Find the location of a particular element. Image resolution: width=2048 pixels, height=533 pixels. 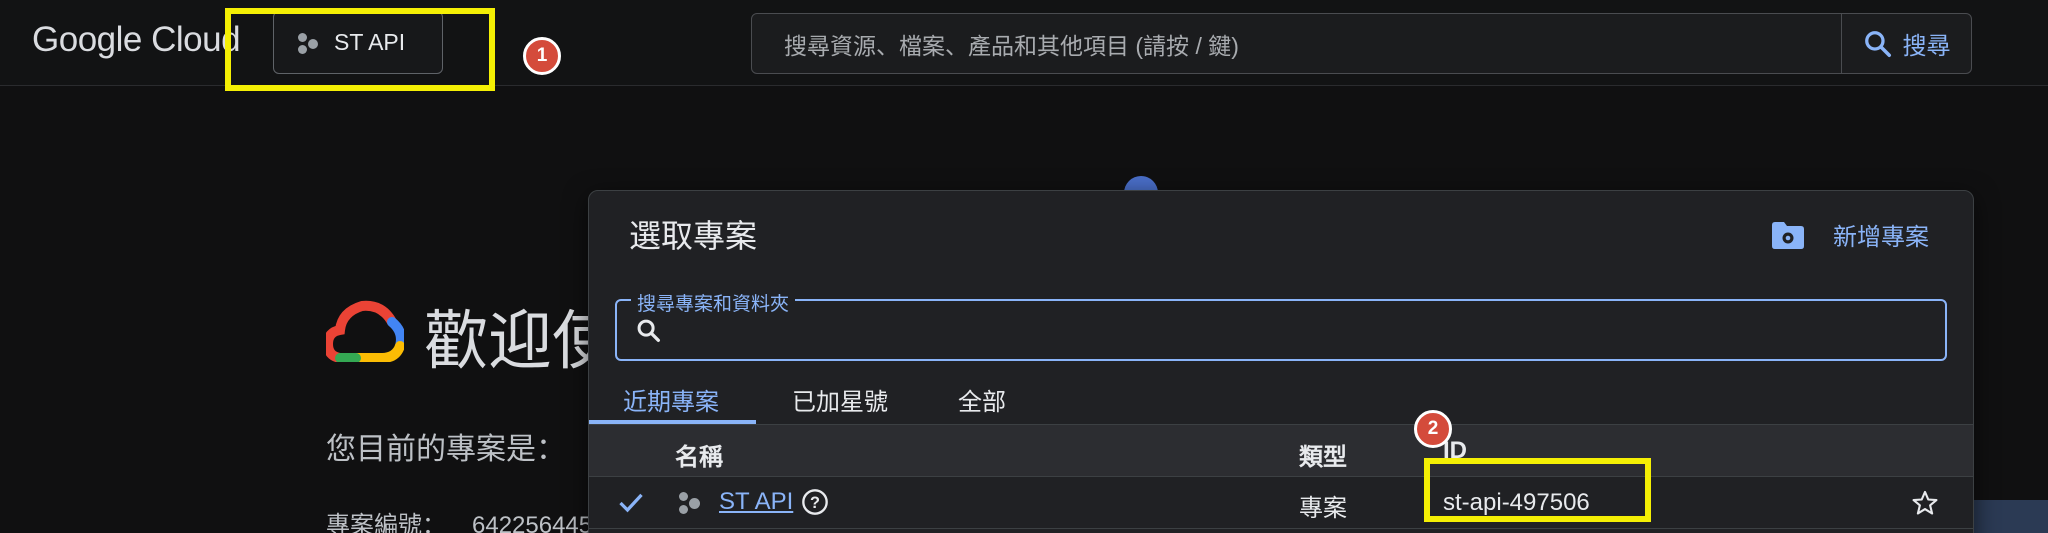

search-button: 搜尋 is located at coordinates (1906, 43).